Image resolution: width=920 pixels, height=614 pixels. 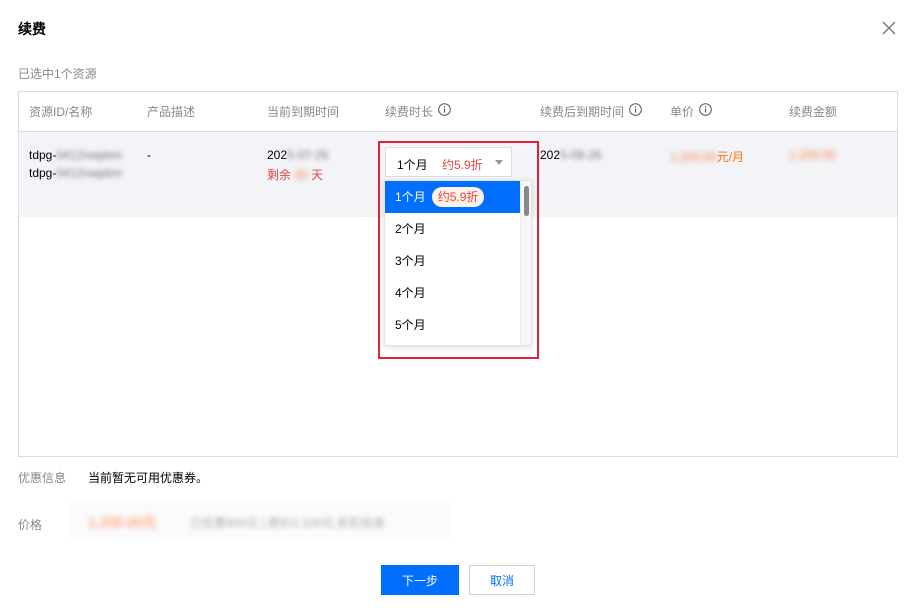 I want to click on new-expiry-date: 2025-08-26, so click(x=570, y=155).